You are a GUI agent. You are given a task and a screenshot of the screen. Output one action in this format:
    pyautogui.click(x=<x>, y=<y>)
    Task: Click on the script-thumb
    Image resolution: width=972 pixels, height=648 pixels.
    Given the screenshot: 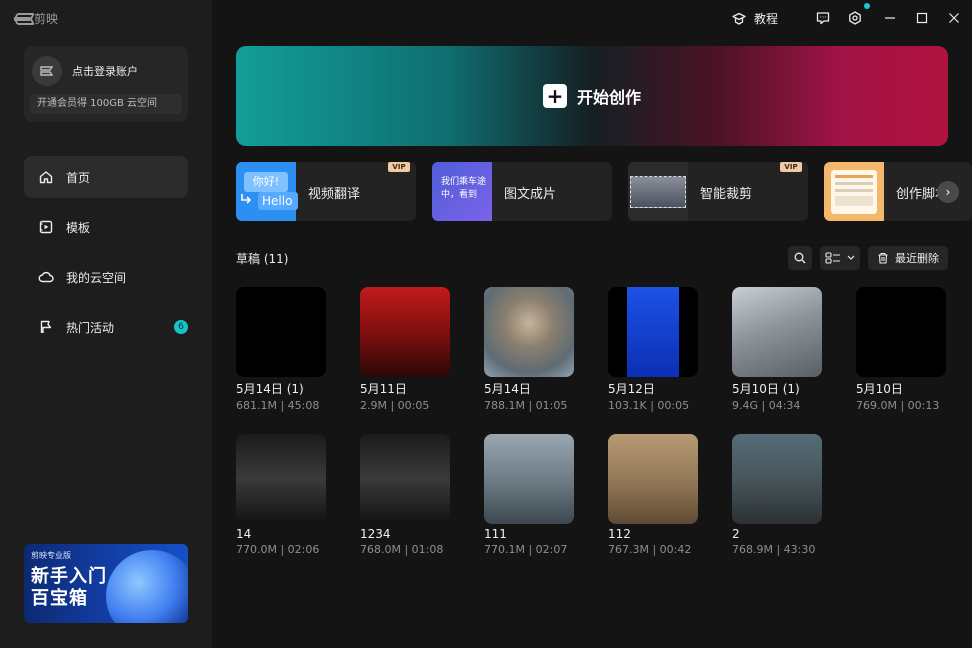 What is the action you would take?
    pyautogui.click(x=854, y=191)
    